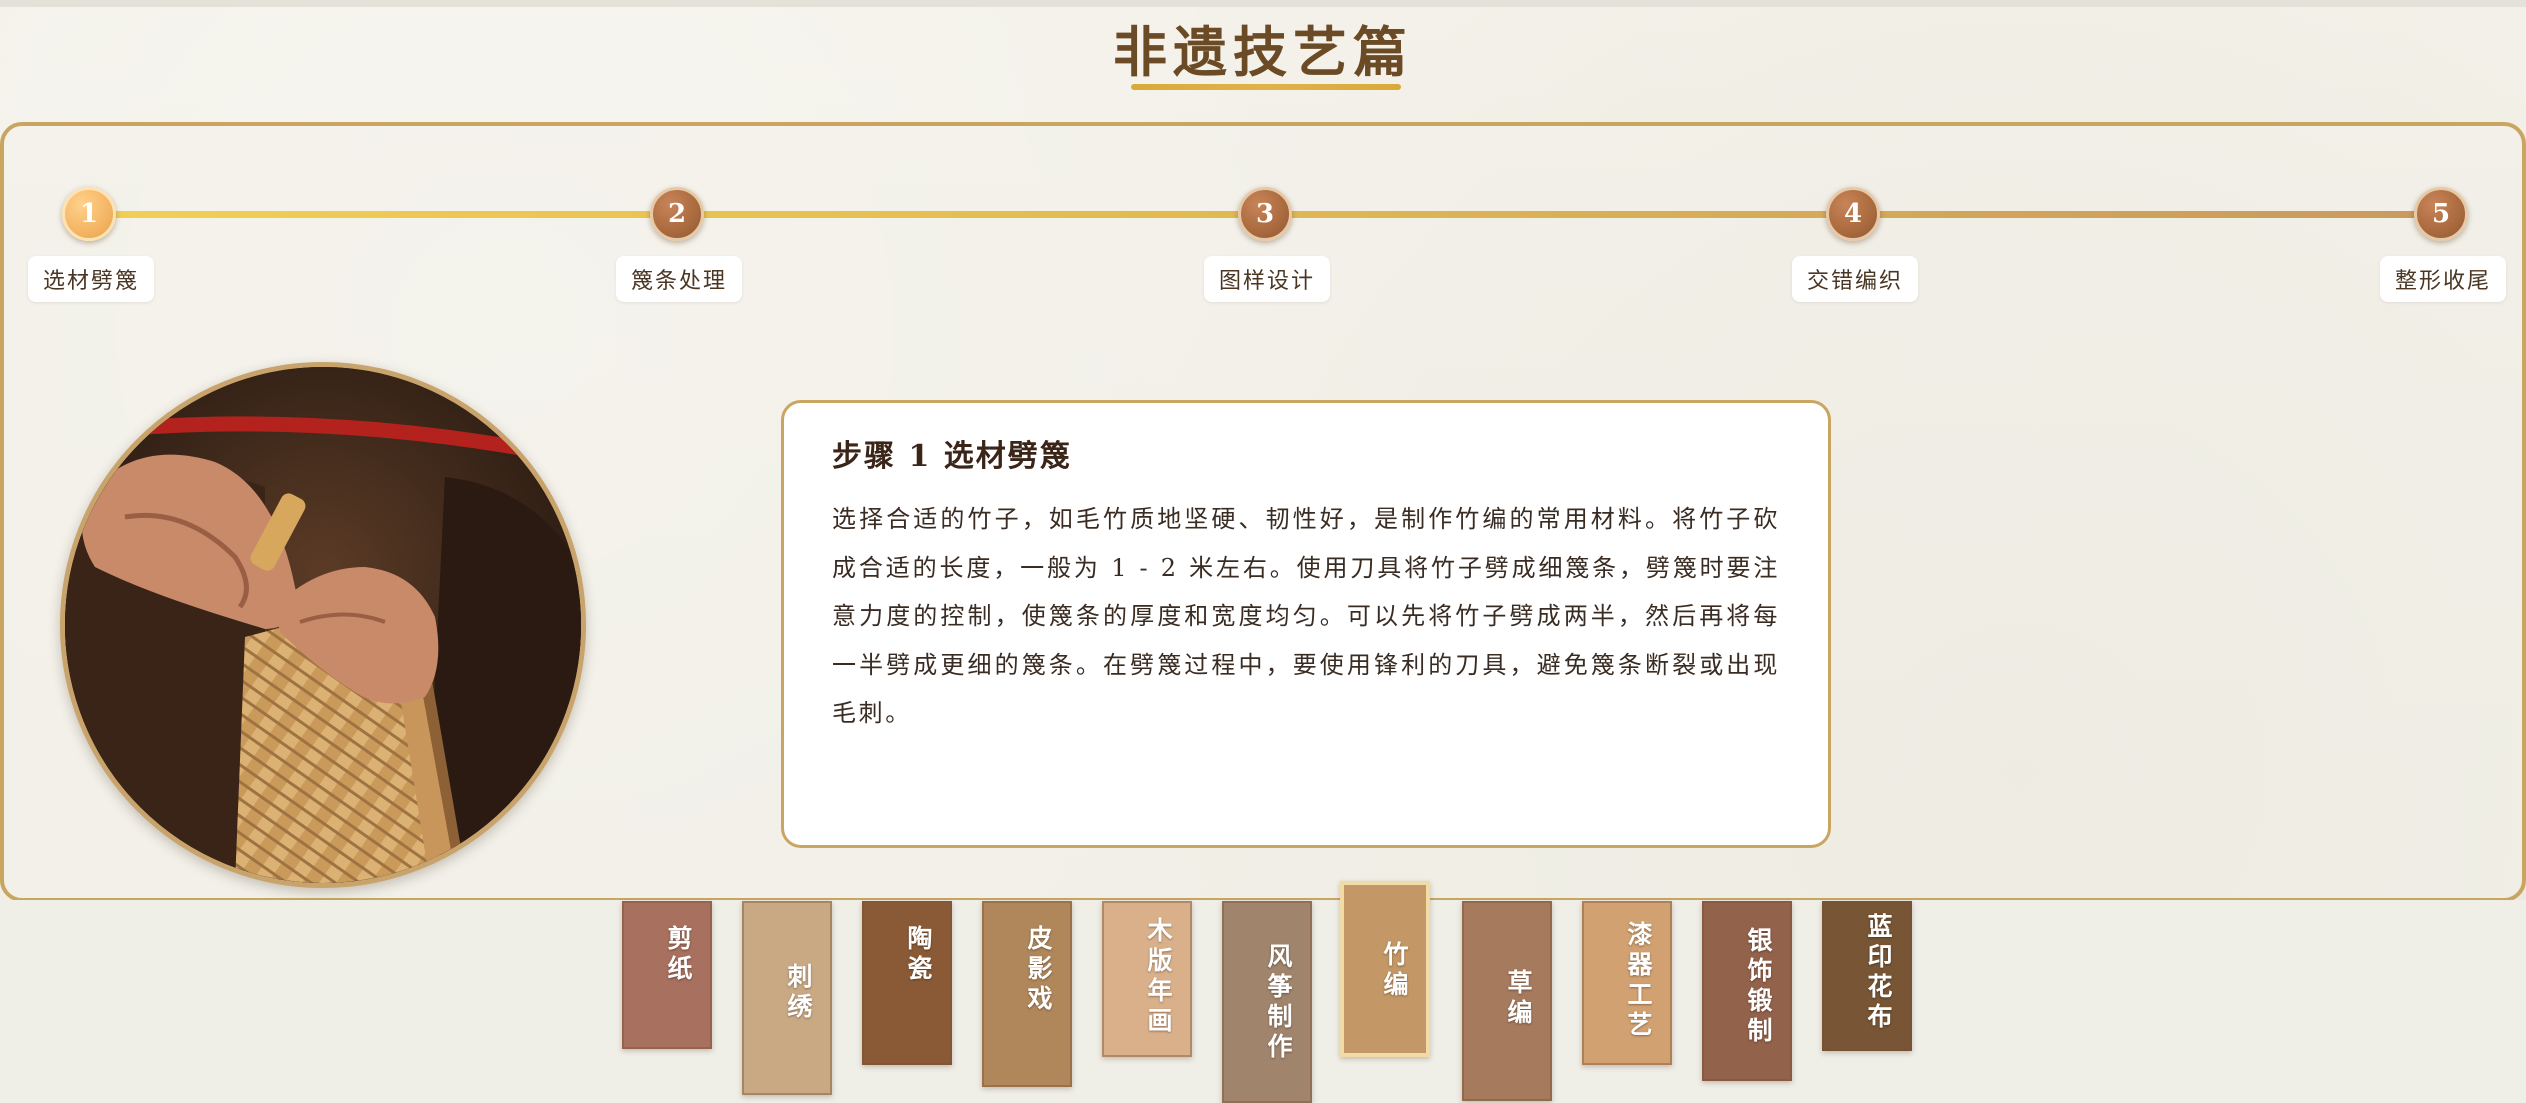  What do you see at coordinates (89, 214) in the screenshot?
I see `step-node-1: 1` at bounding box center [89, 214].